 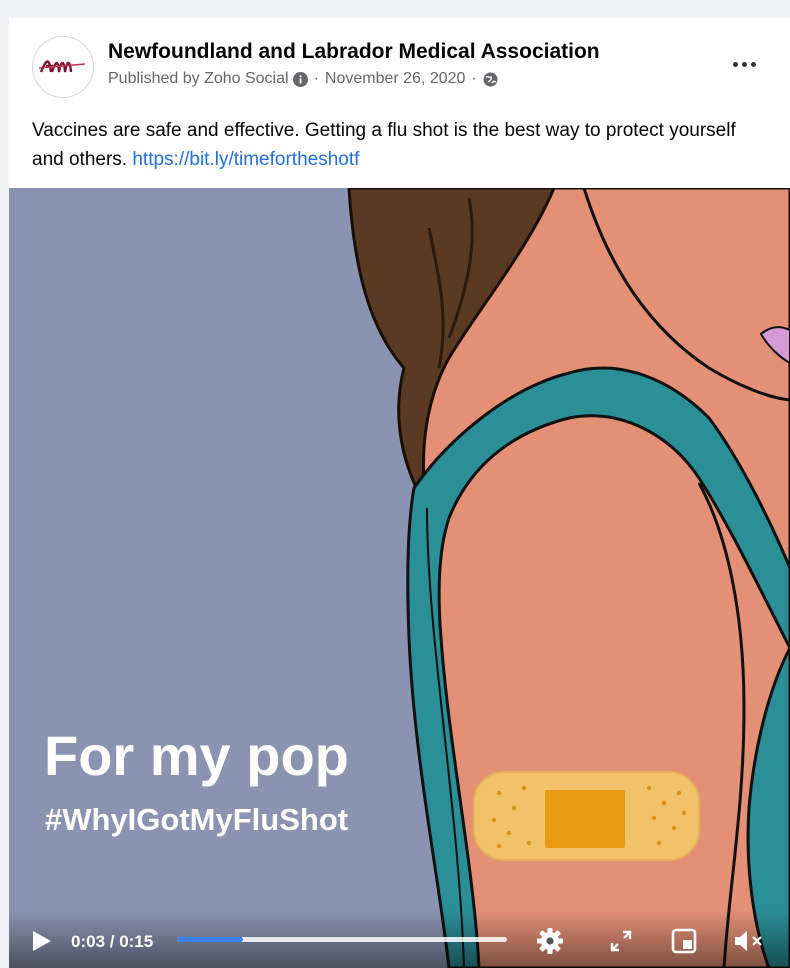 What do you see at coordinates (550, 941) in the screenshot?
I see `gear-icon` at bounding box center [550, 941].